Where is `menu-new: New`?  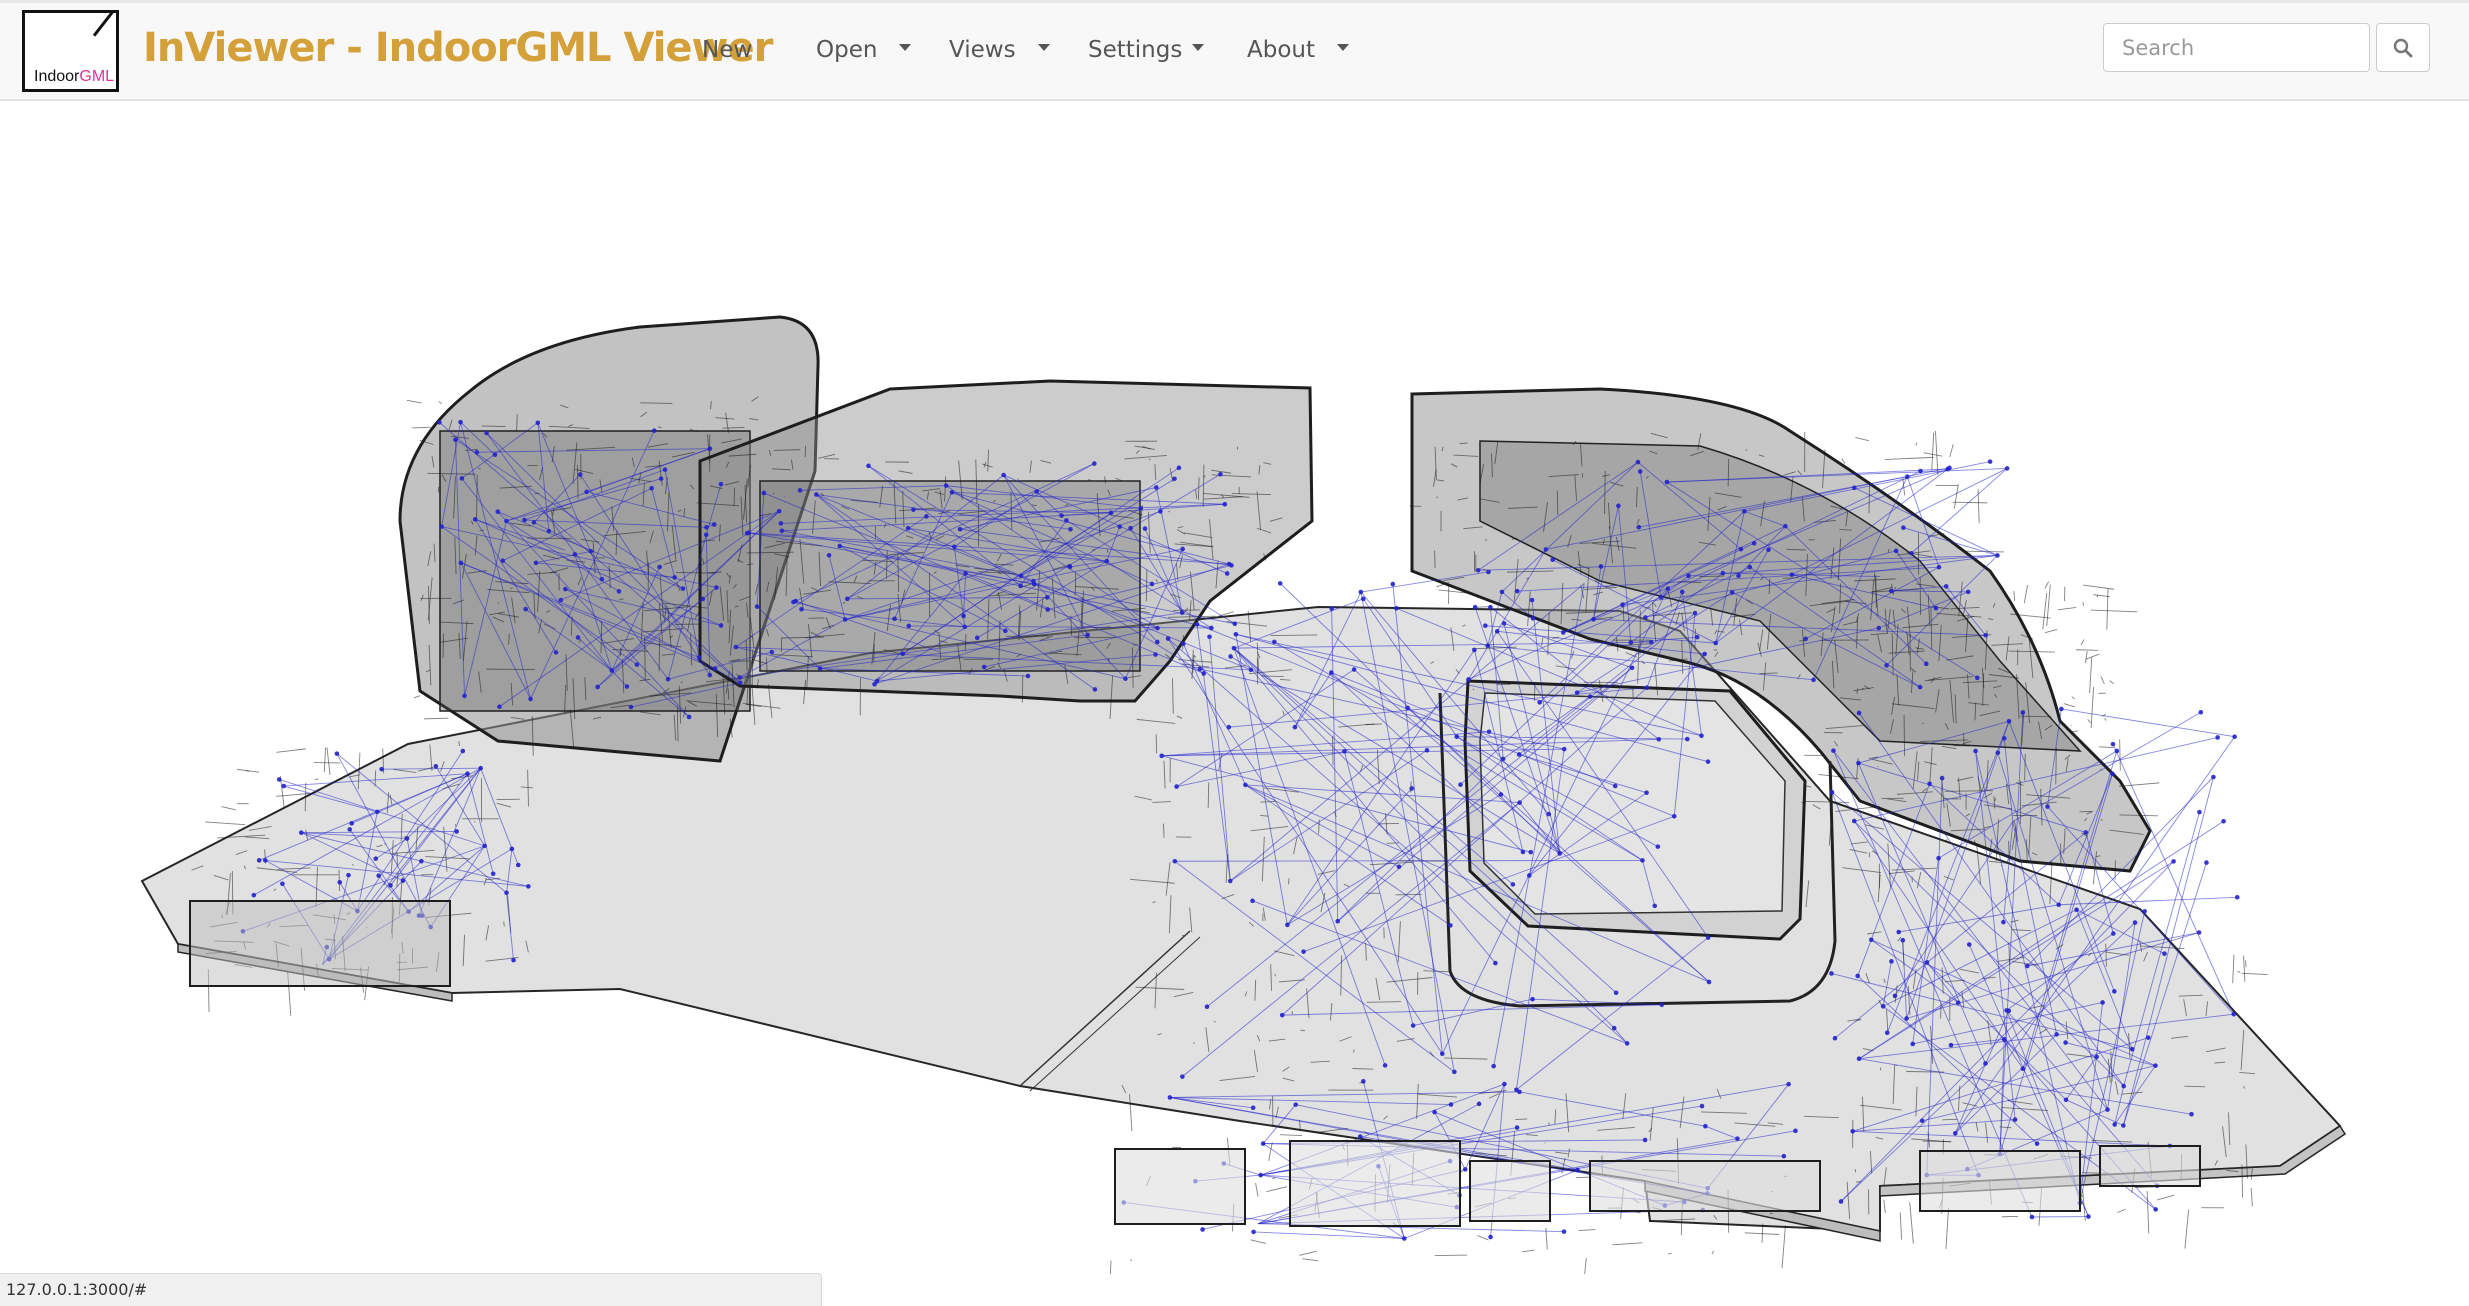 menu-new: New is located at coordinates (727, 50).